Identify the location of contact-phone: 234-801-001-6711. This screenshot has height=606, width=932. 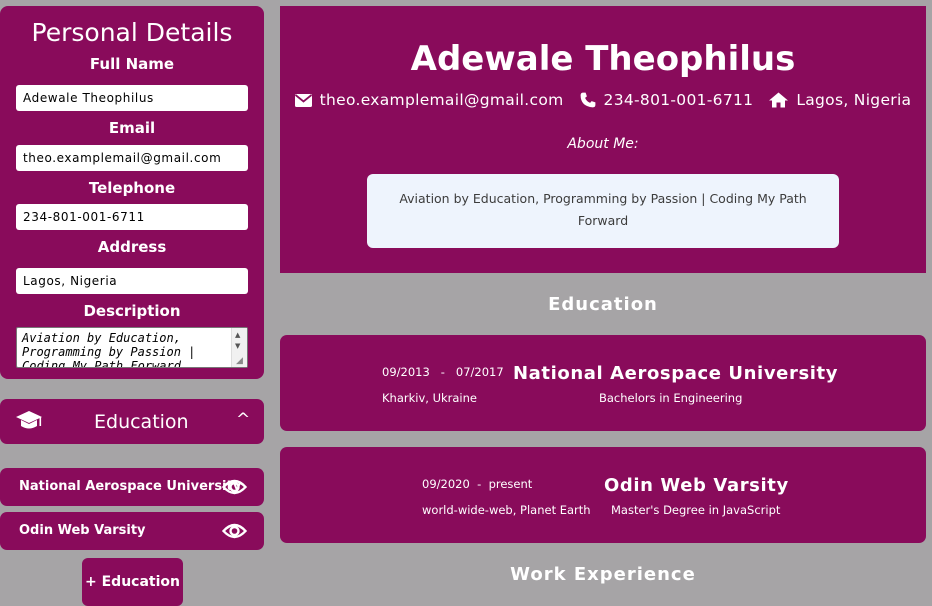
(667, 100).